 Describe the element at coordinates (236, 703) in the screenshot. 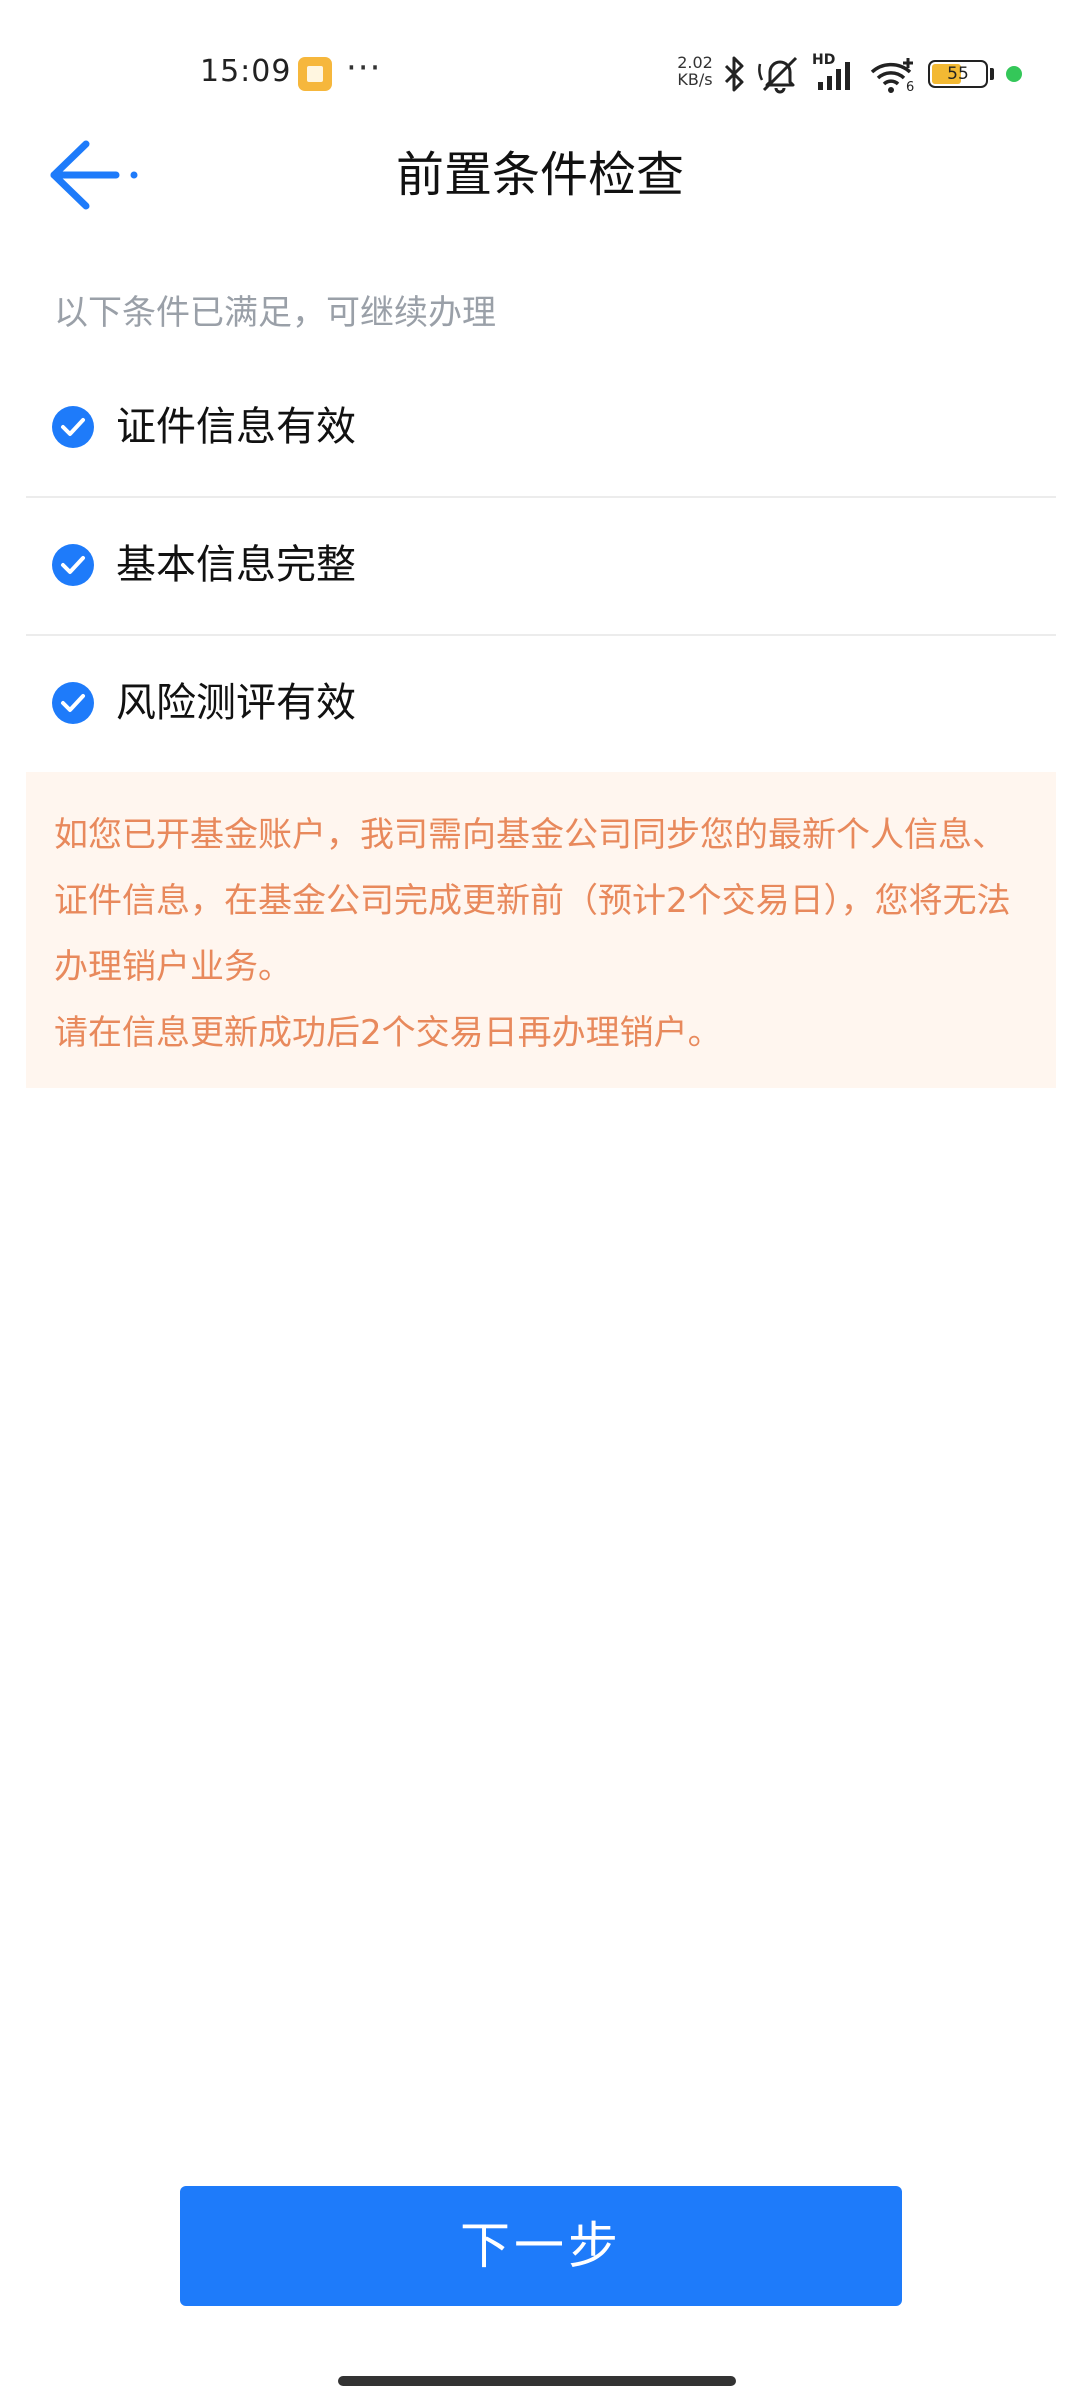

I see `condition-label: 风险测评有效` at that location.